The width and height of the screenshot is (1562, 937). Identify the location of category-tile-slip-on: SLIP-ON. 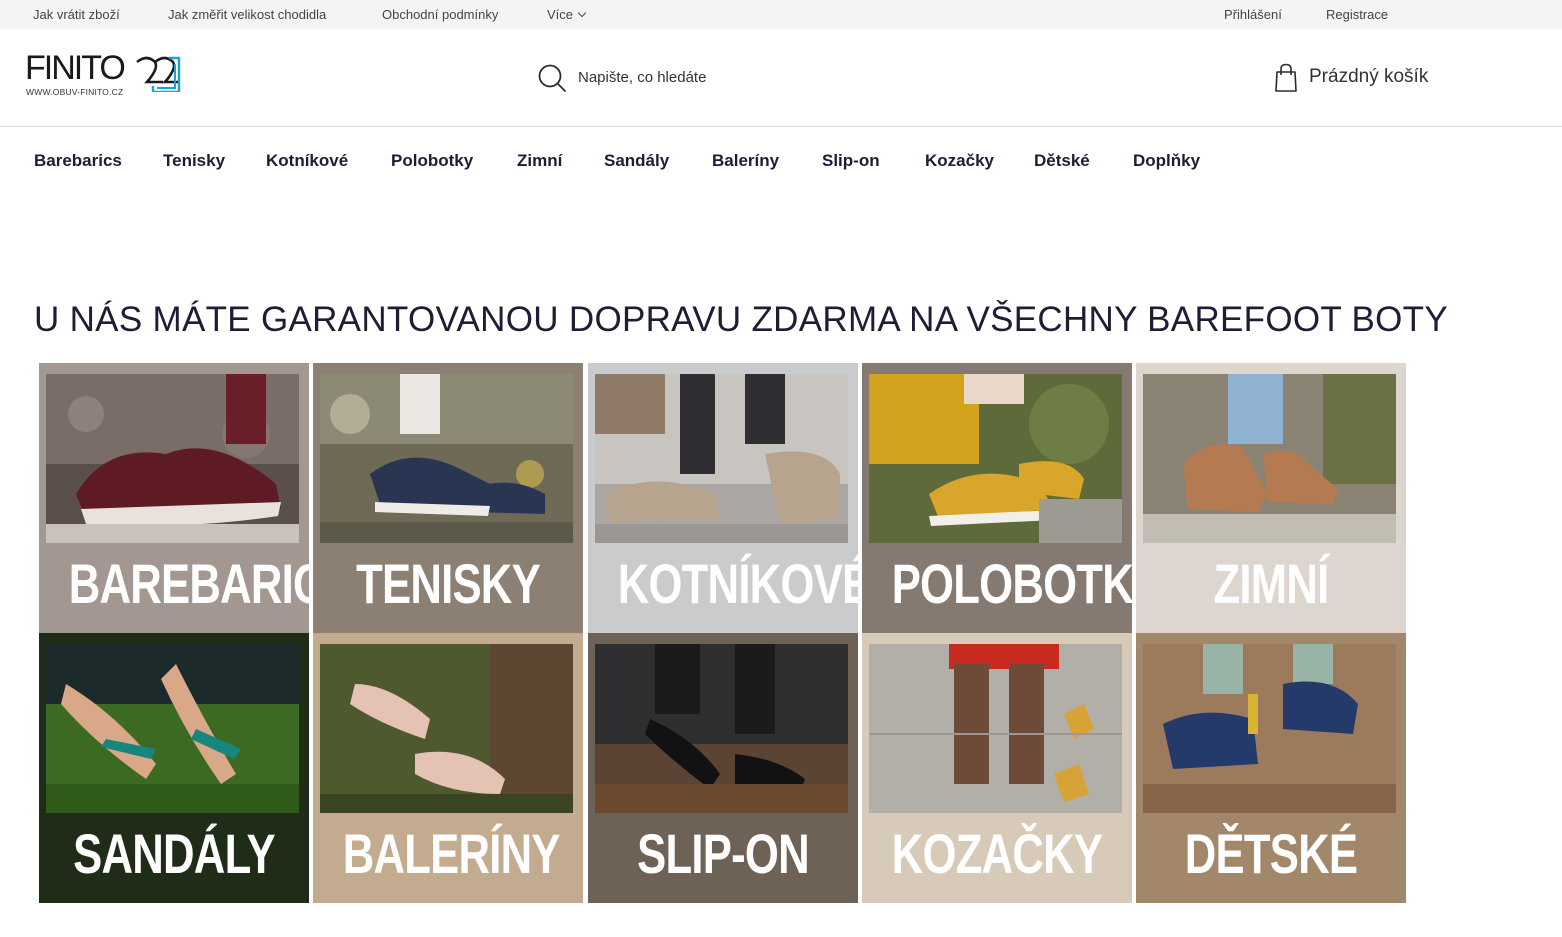
(723, 768).